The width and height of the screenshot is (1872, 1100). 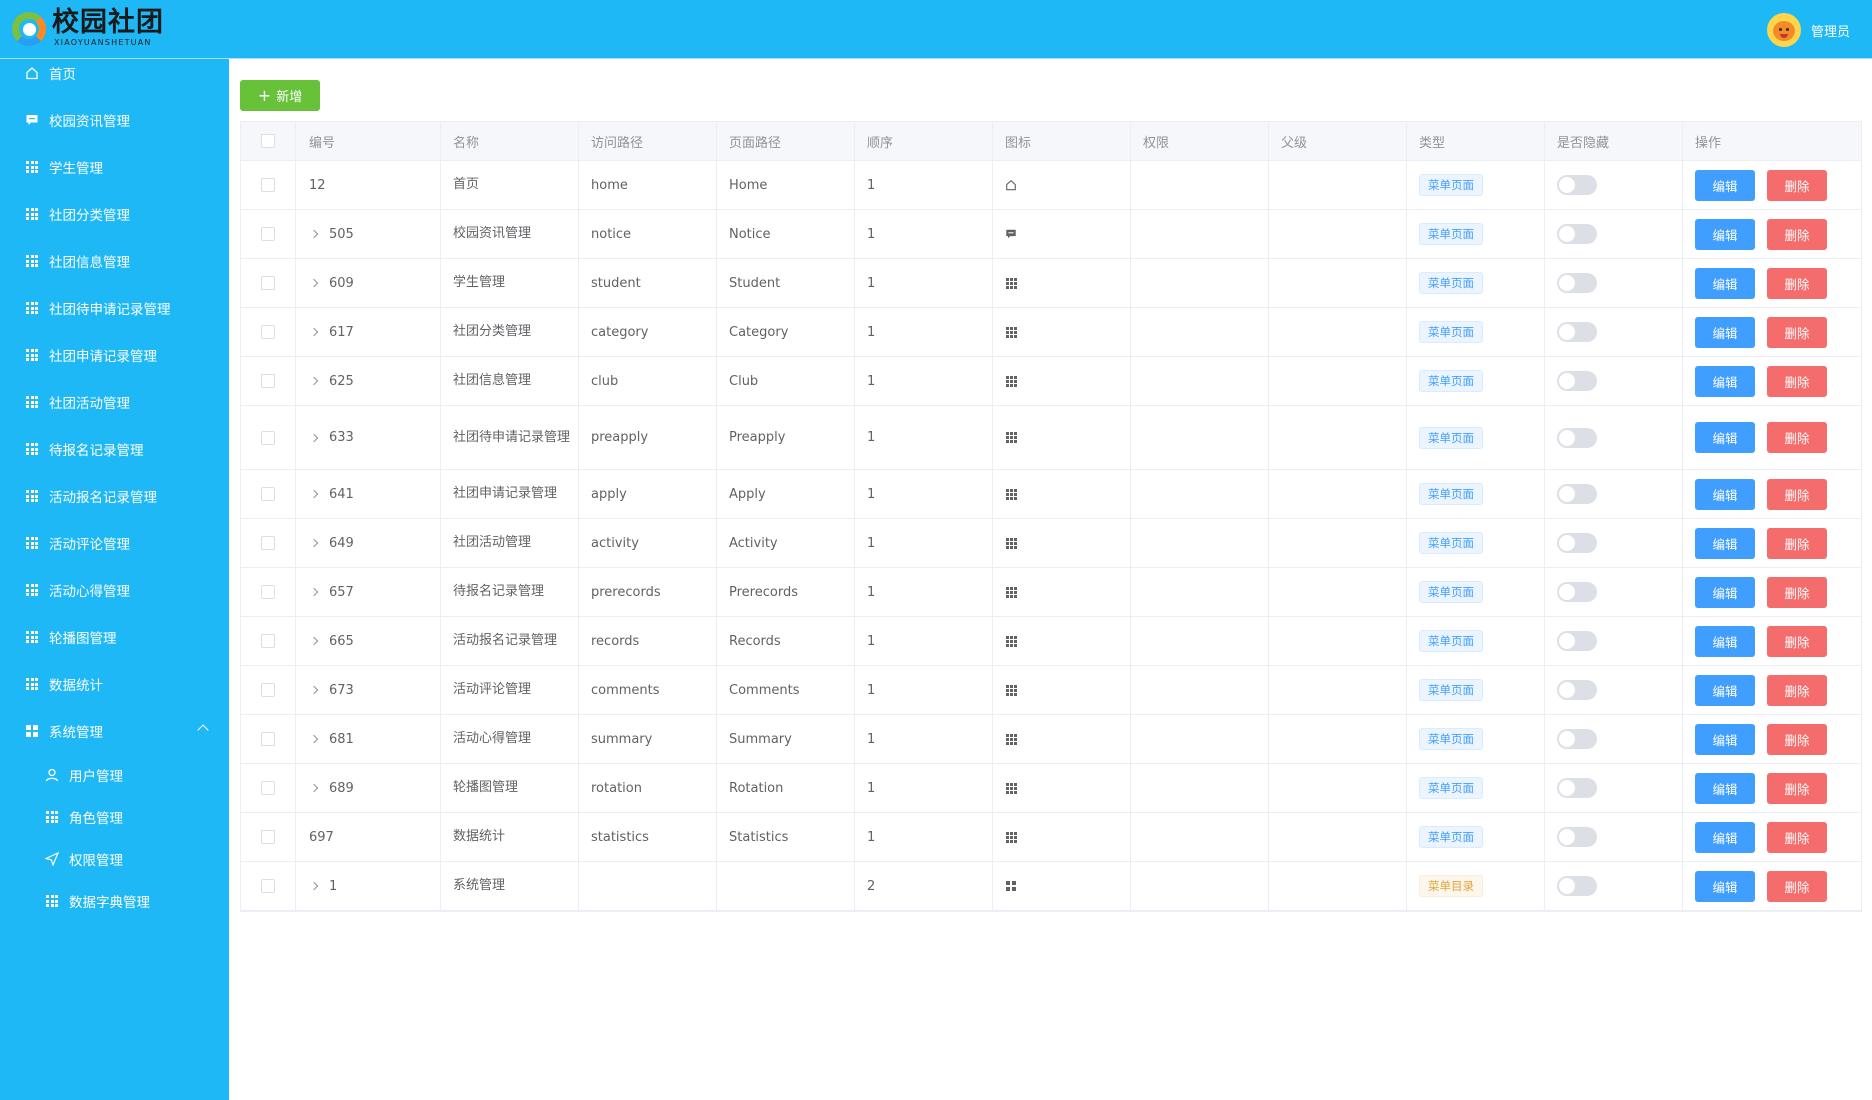 What do you see at coordinates (280, 95) in the screenshot?
I see `add-button: + 新增` at bounding box center [280, 95].